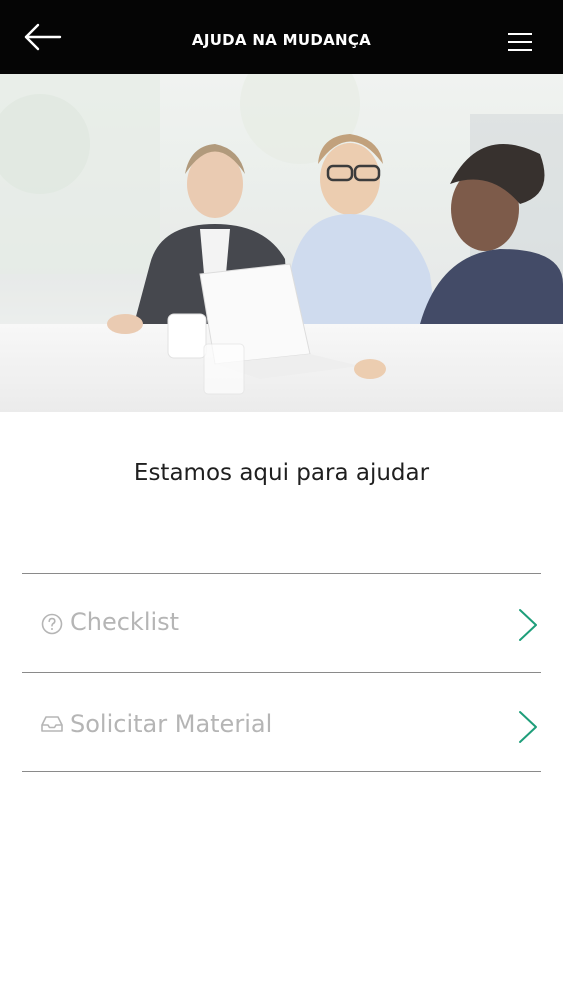 The width and height of the screenshot is (563, 1000). What do you see at coordinates (171, 724) in the screenshot?
I see `list-item-label: Solicitar Material` at bounding box center [171, 724].